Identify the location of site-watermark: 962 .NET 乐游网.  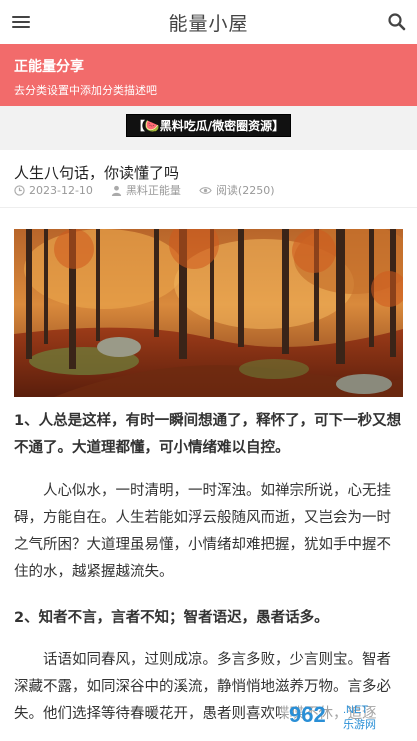
(346, 715).